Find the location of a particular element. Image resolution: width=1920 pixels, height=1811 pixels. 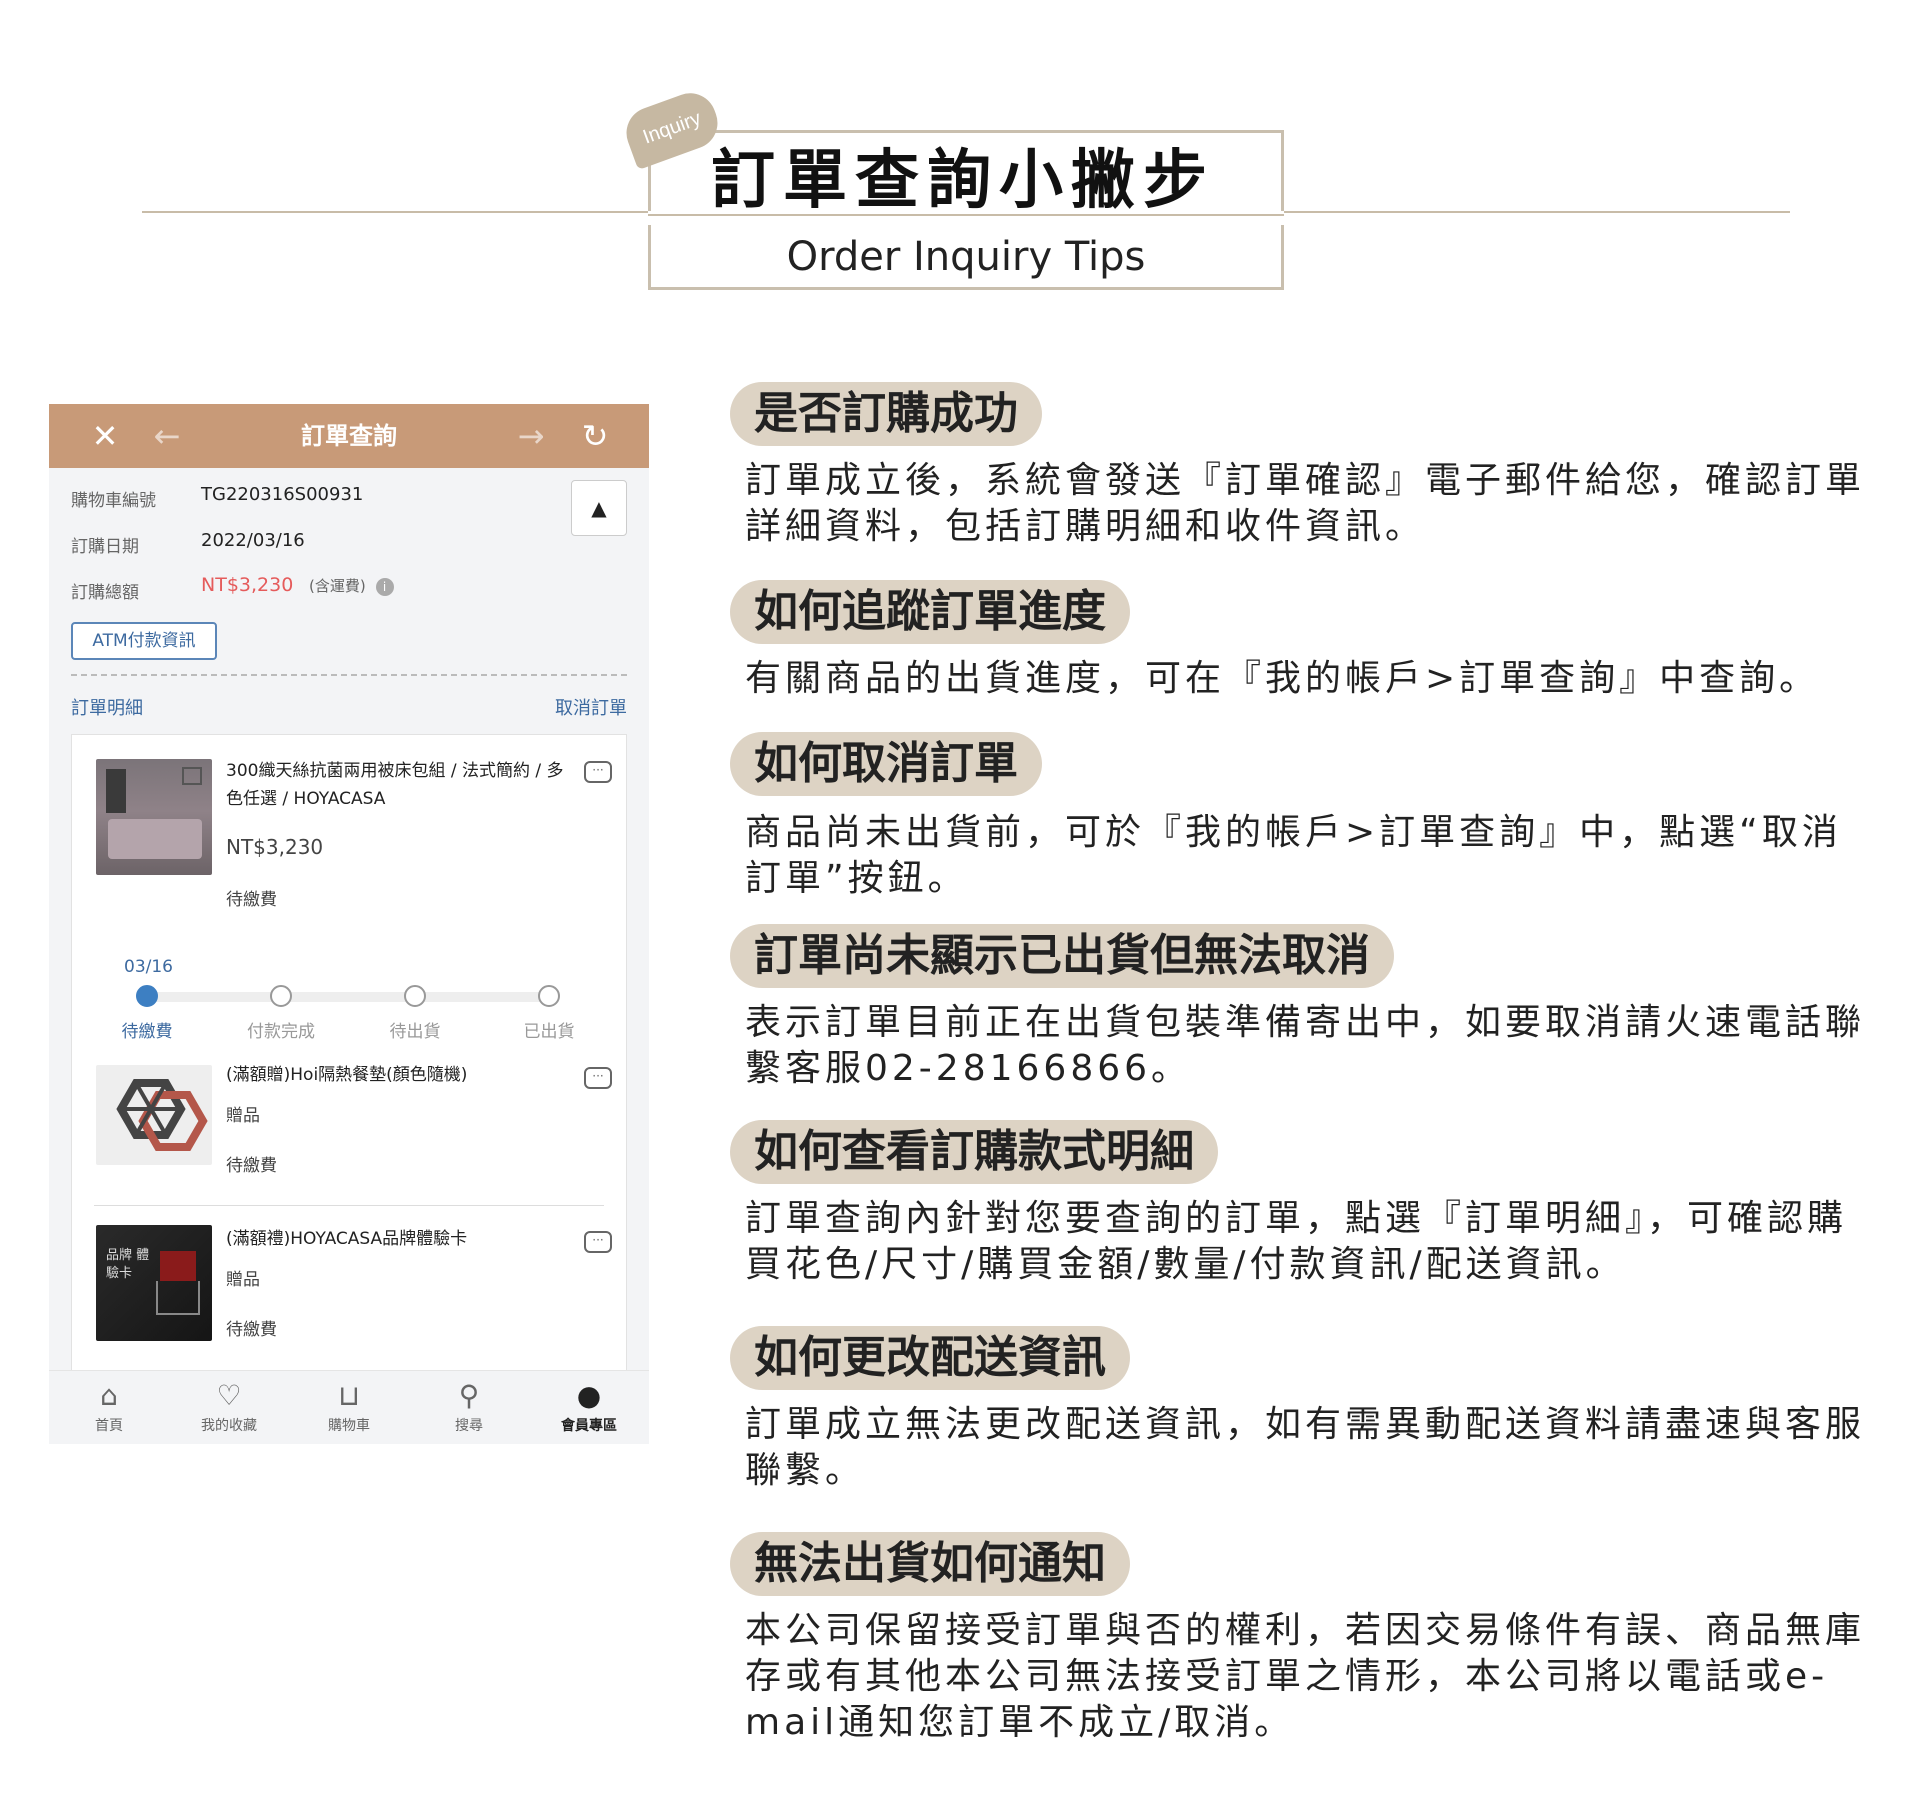

faq-question: 如何取消訂單 is located at coordinates (886, 764).